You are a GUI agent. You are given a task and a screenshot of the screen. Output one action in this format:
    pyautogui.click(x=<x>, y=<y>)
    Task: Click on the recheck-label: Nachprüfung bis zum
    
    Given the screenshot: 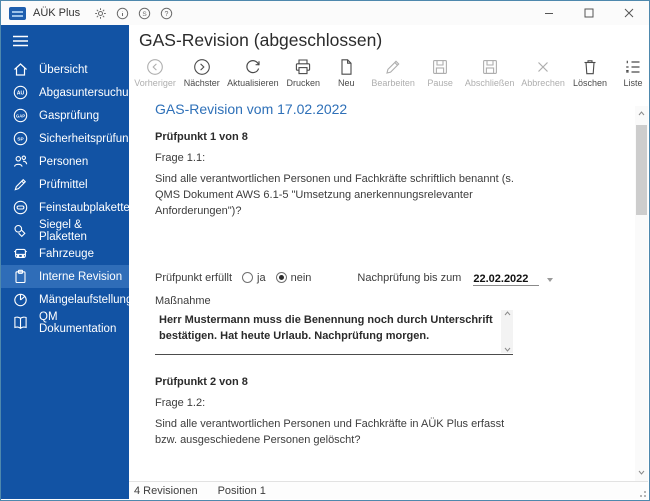 What is the action you would take?
    pyautogui.click(x=409, y=277)
    